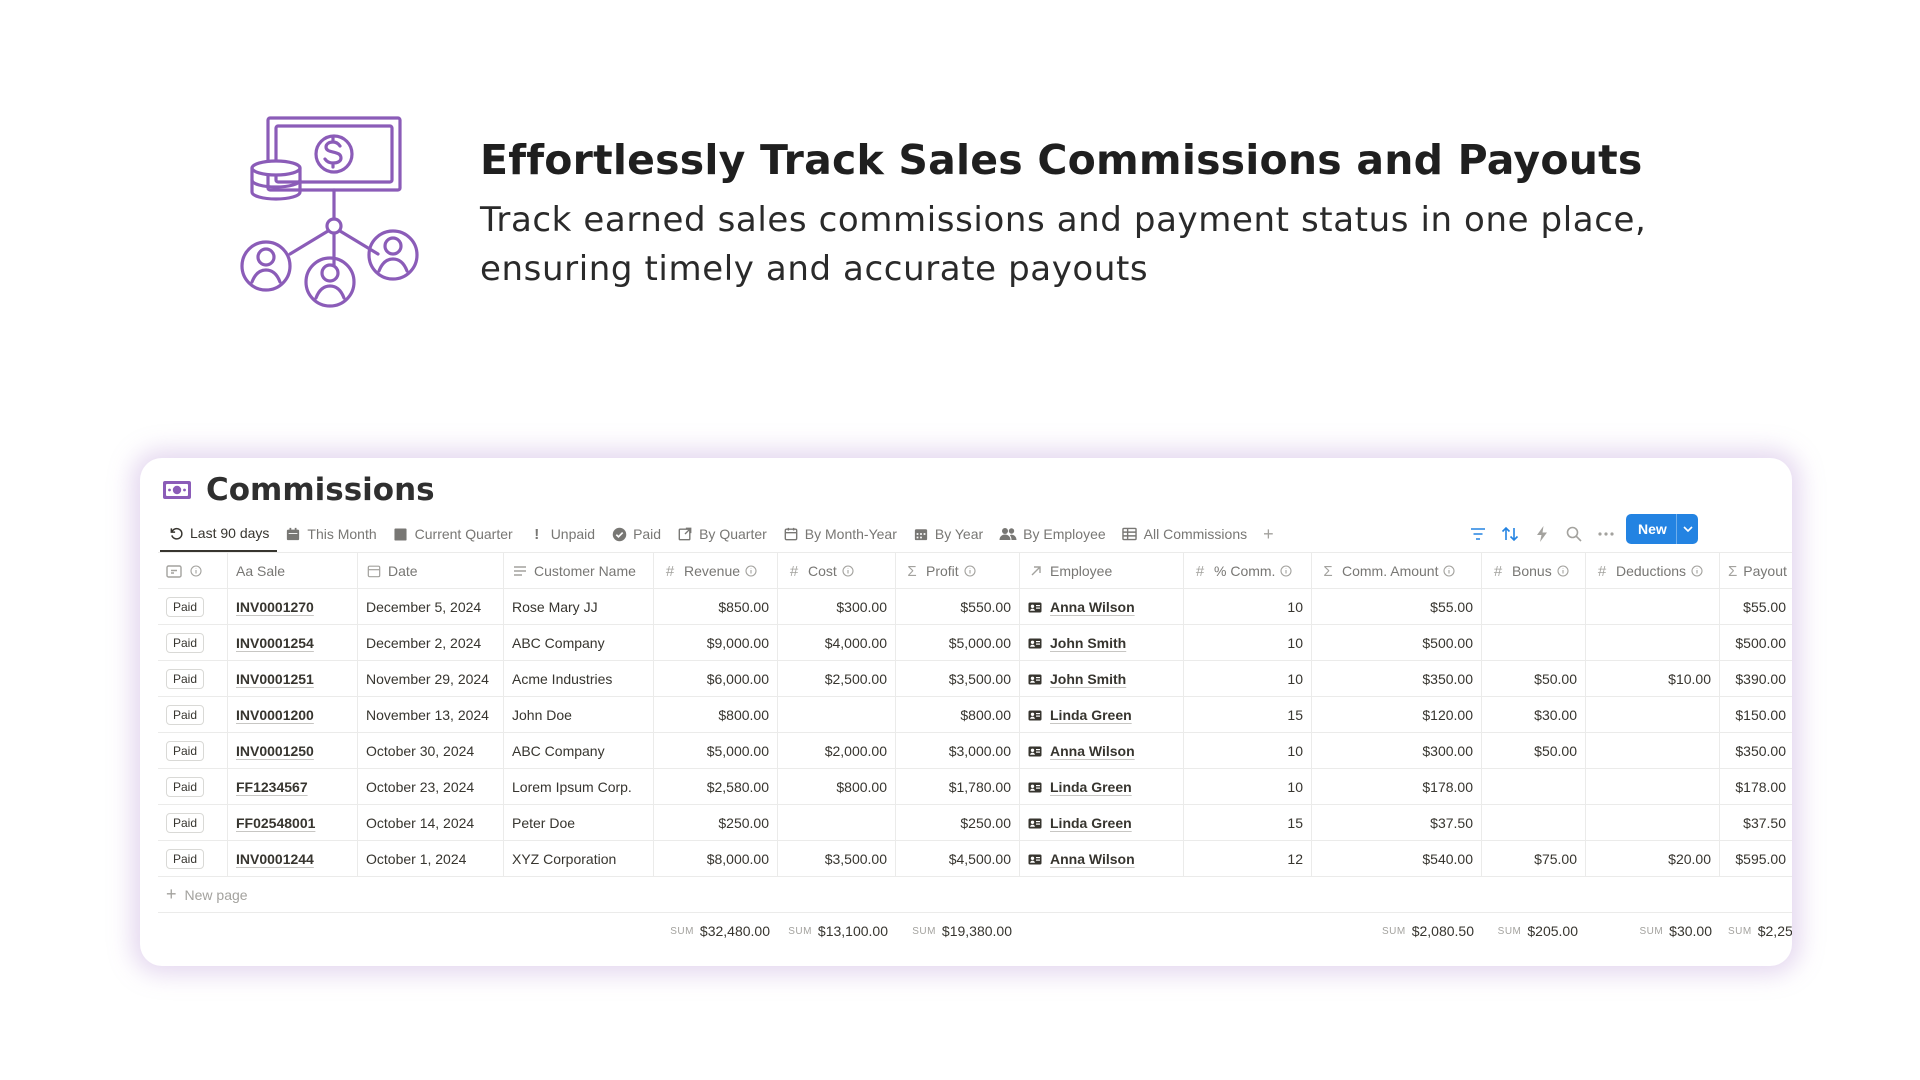 Image resolution: width=1920 pixels, height=1080 pixels. Describe the element at coordinates (1756, 643) in the screenshot. I see `cell-payout: $500.00` at that location.